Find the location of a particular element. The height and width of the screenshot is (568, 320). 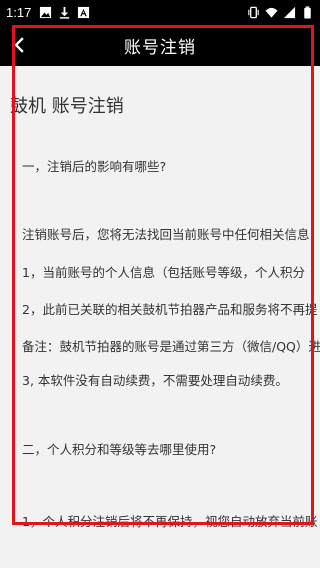

paragraph: 3, 本软件没有自动续费，不需要处理自动续费。 is located at coordinates (155, 380).